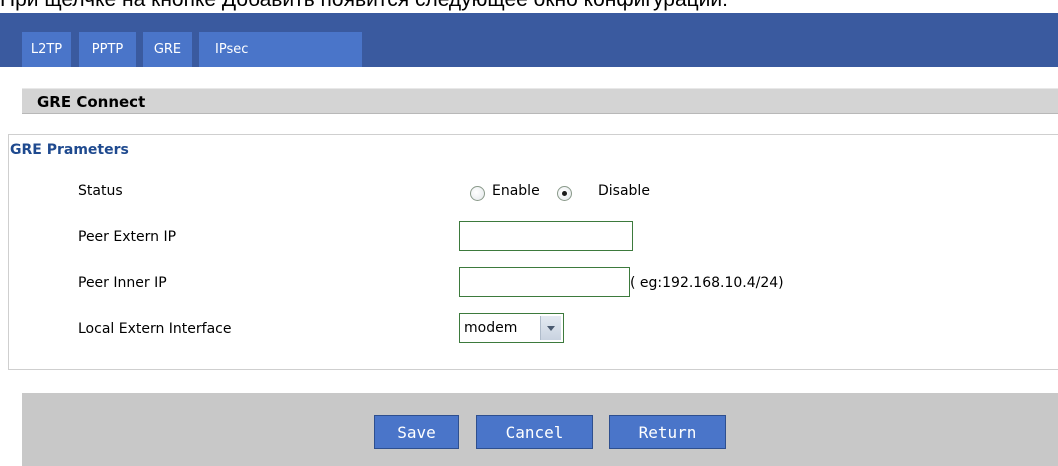 Image resolution: width=1058 pixels, height=466 pixels. I want to click on return-button: Return, so click(667, 432).